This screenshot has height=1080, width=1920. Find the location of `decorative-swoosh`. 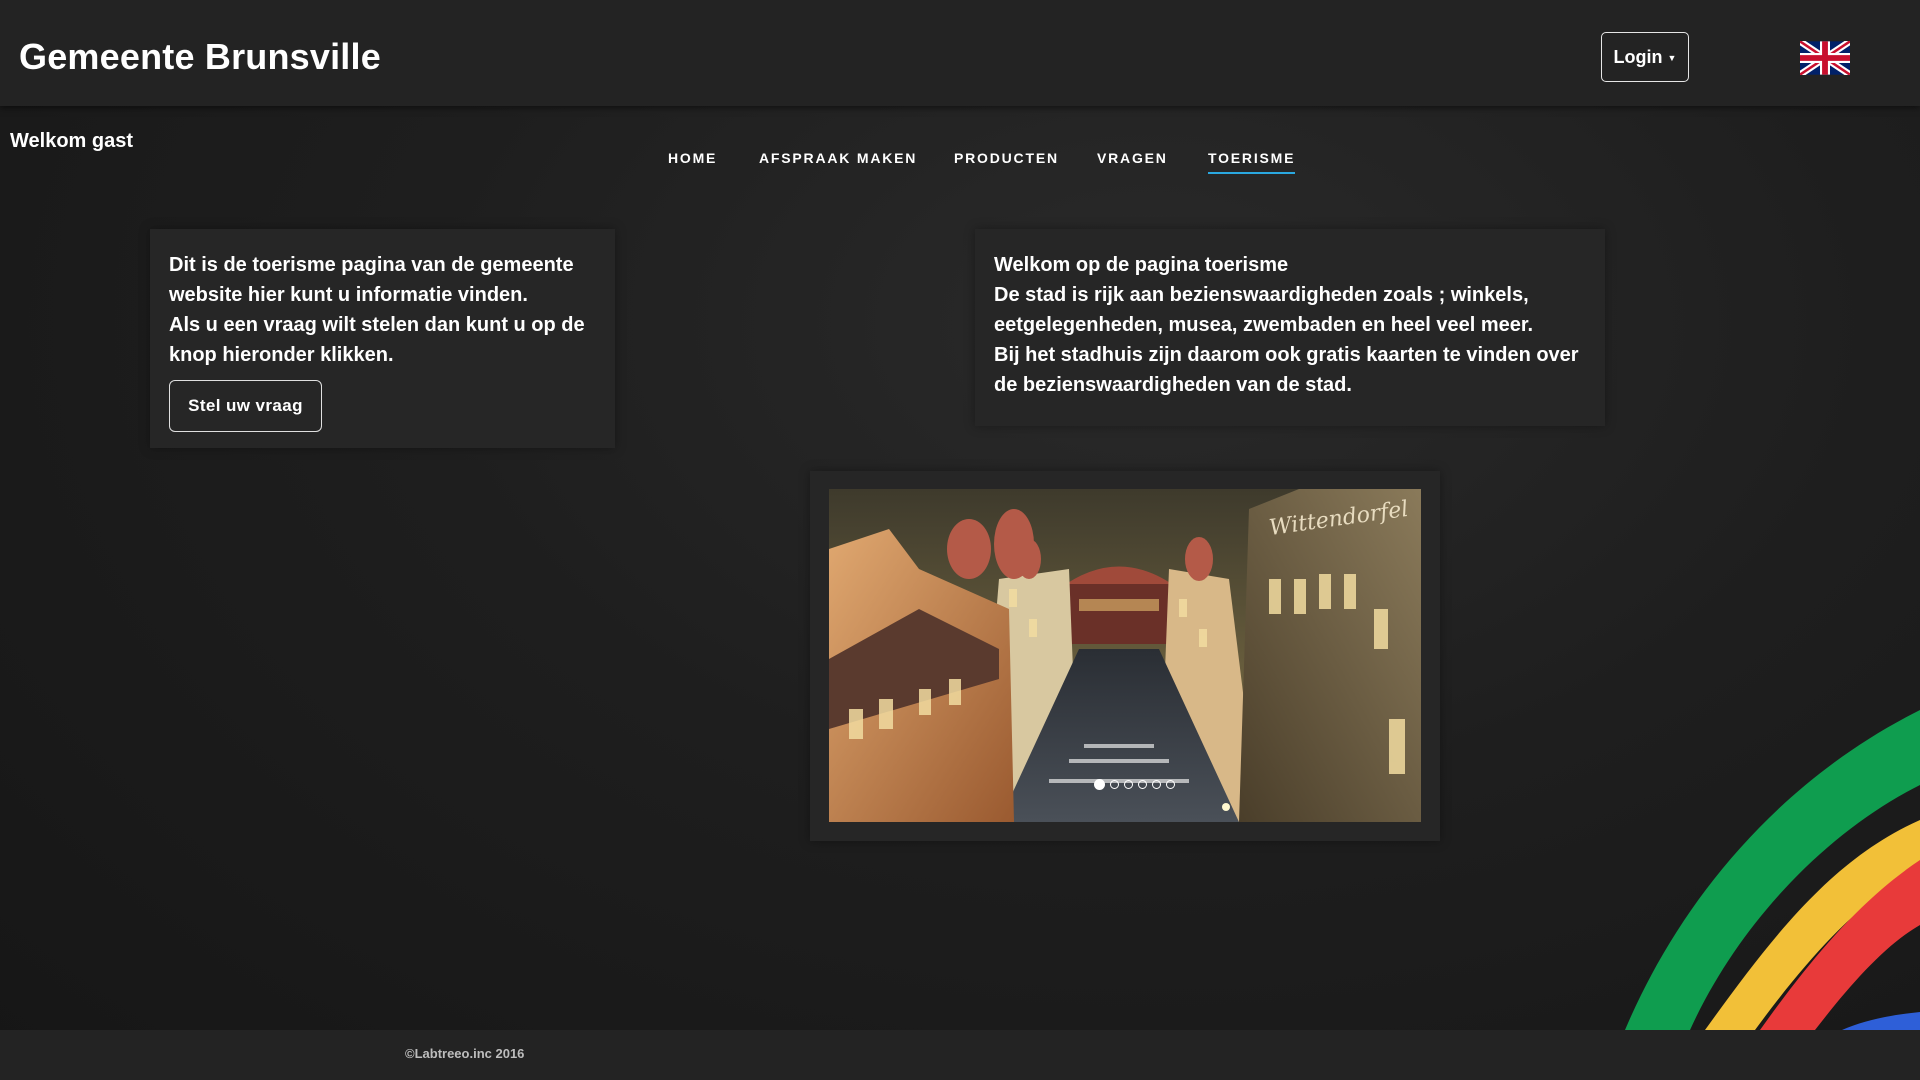

decorative-swoosh is located at coordinates (1772, 870).